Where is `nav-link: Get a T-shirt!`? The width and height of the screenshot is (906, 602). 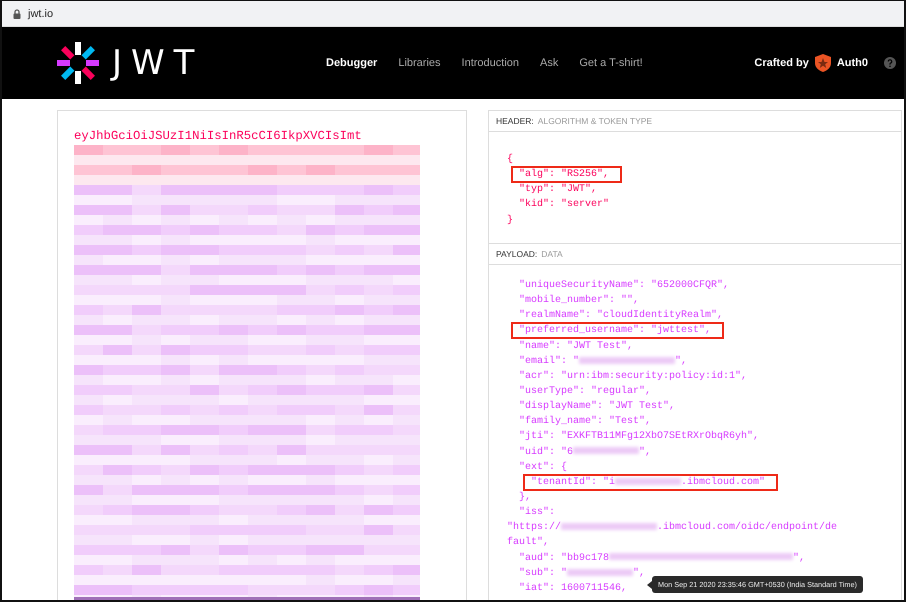 nav-link: Get a T-shirt! is located at coordinates (611, 63).